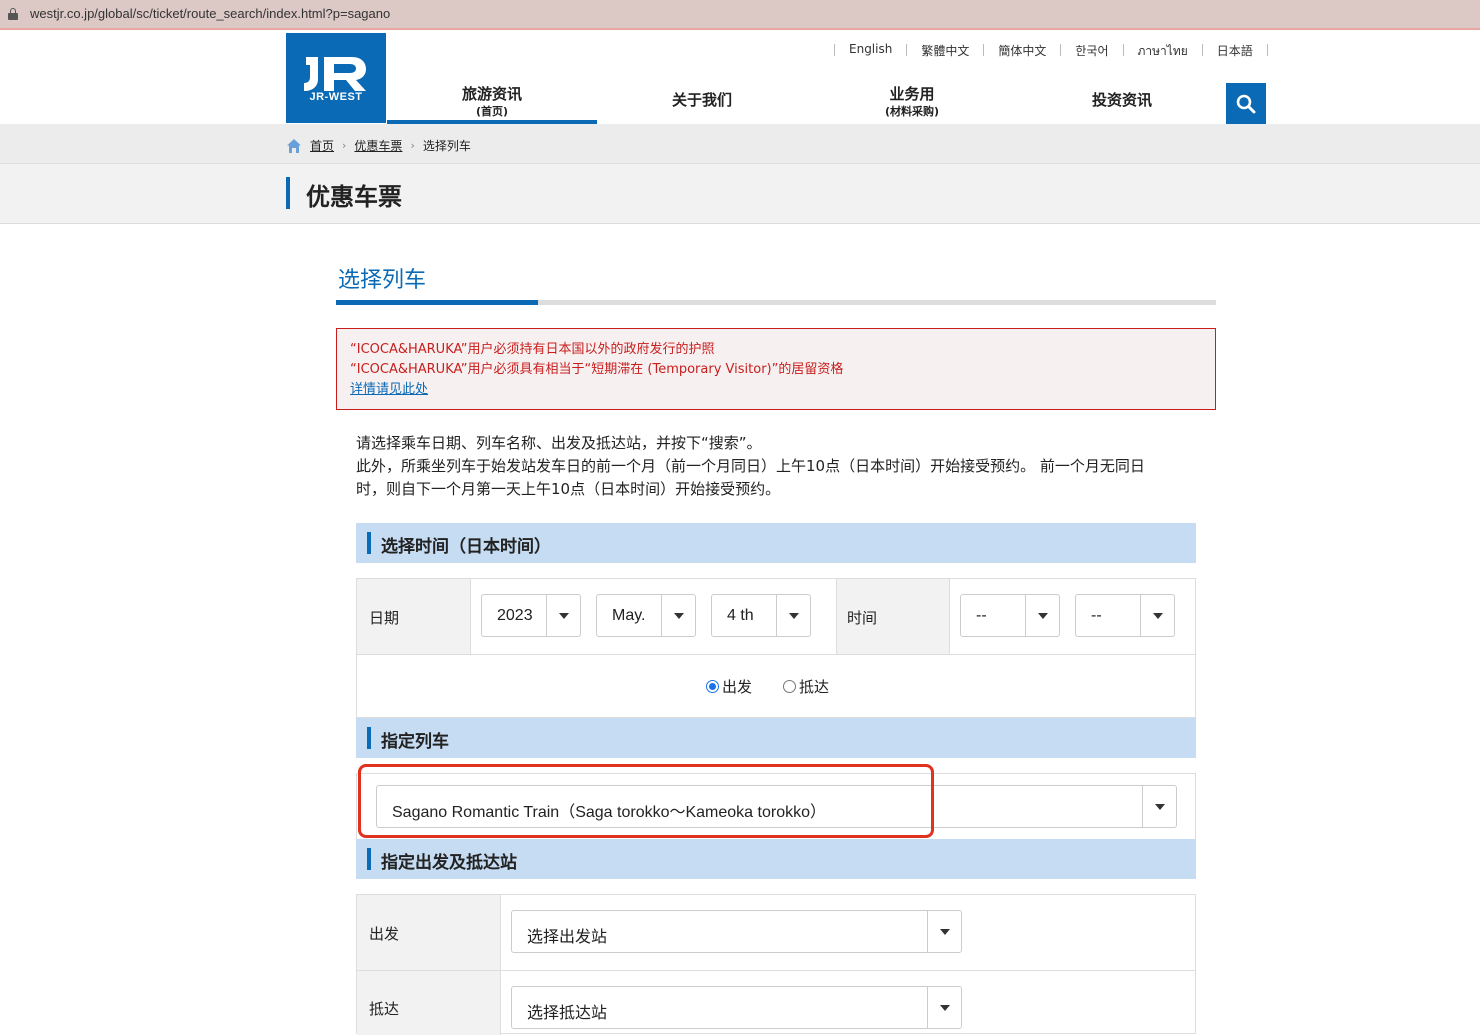 This screenshot has width=1480, height=1035. What do you see at coordinates (740, 615) in the screenshot?
I see `day-value: 4 th` at bounding box center [740, 615].